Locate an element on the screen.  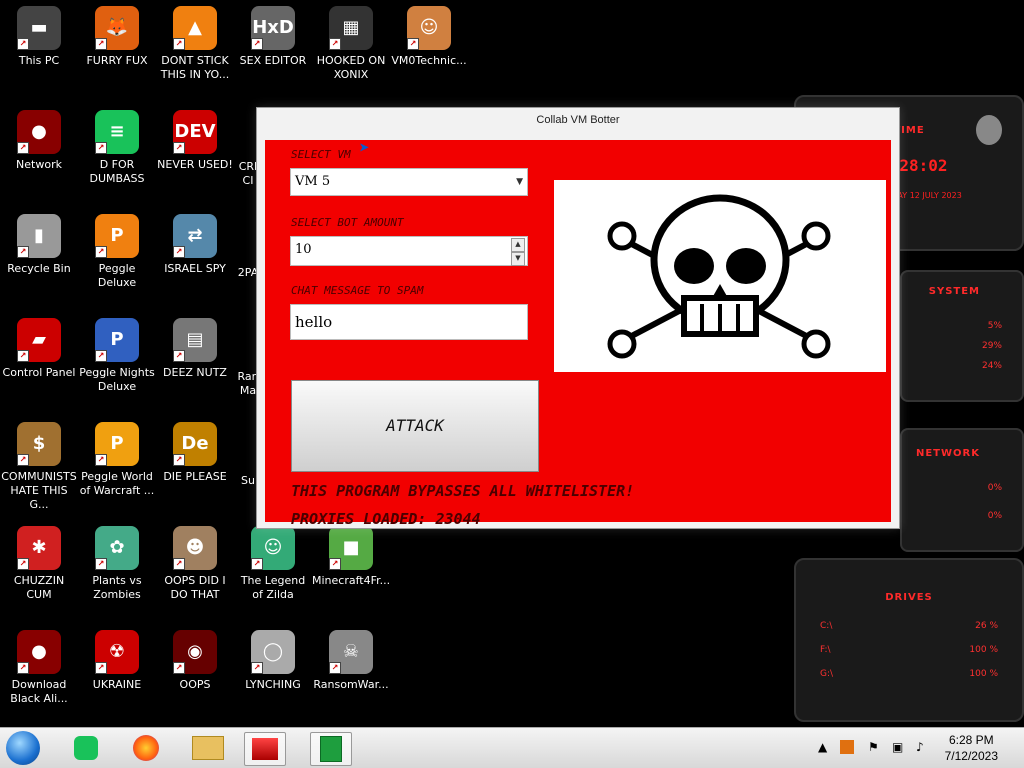
desktop-icon: ▮ ↗ Recycle Bin is located at coordinates (39, 245).